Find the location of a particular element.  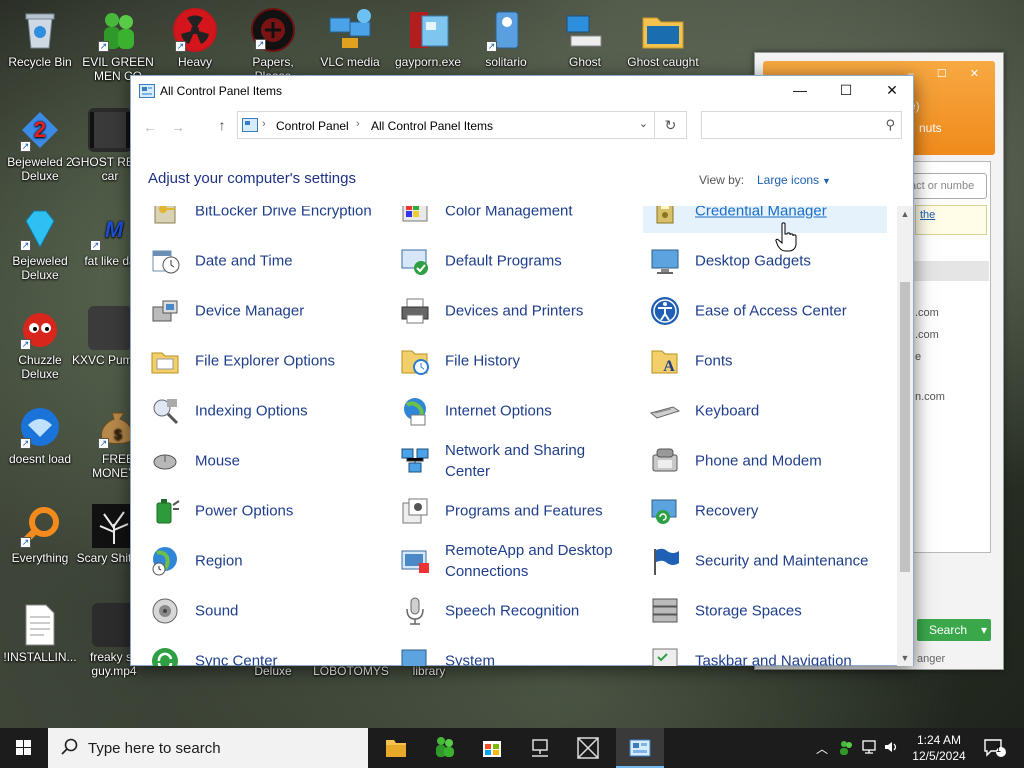

control-panel-item-indexing-options: Indexing Options is located at coordinates (265, 411).